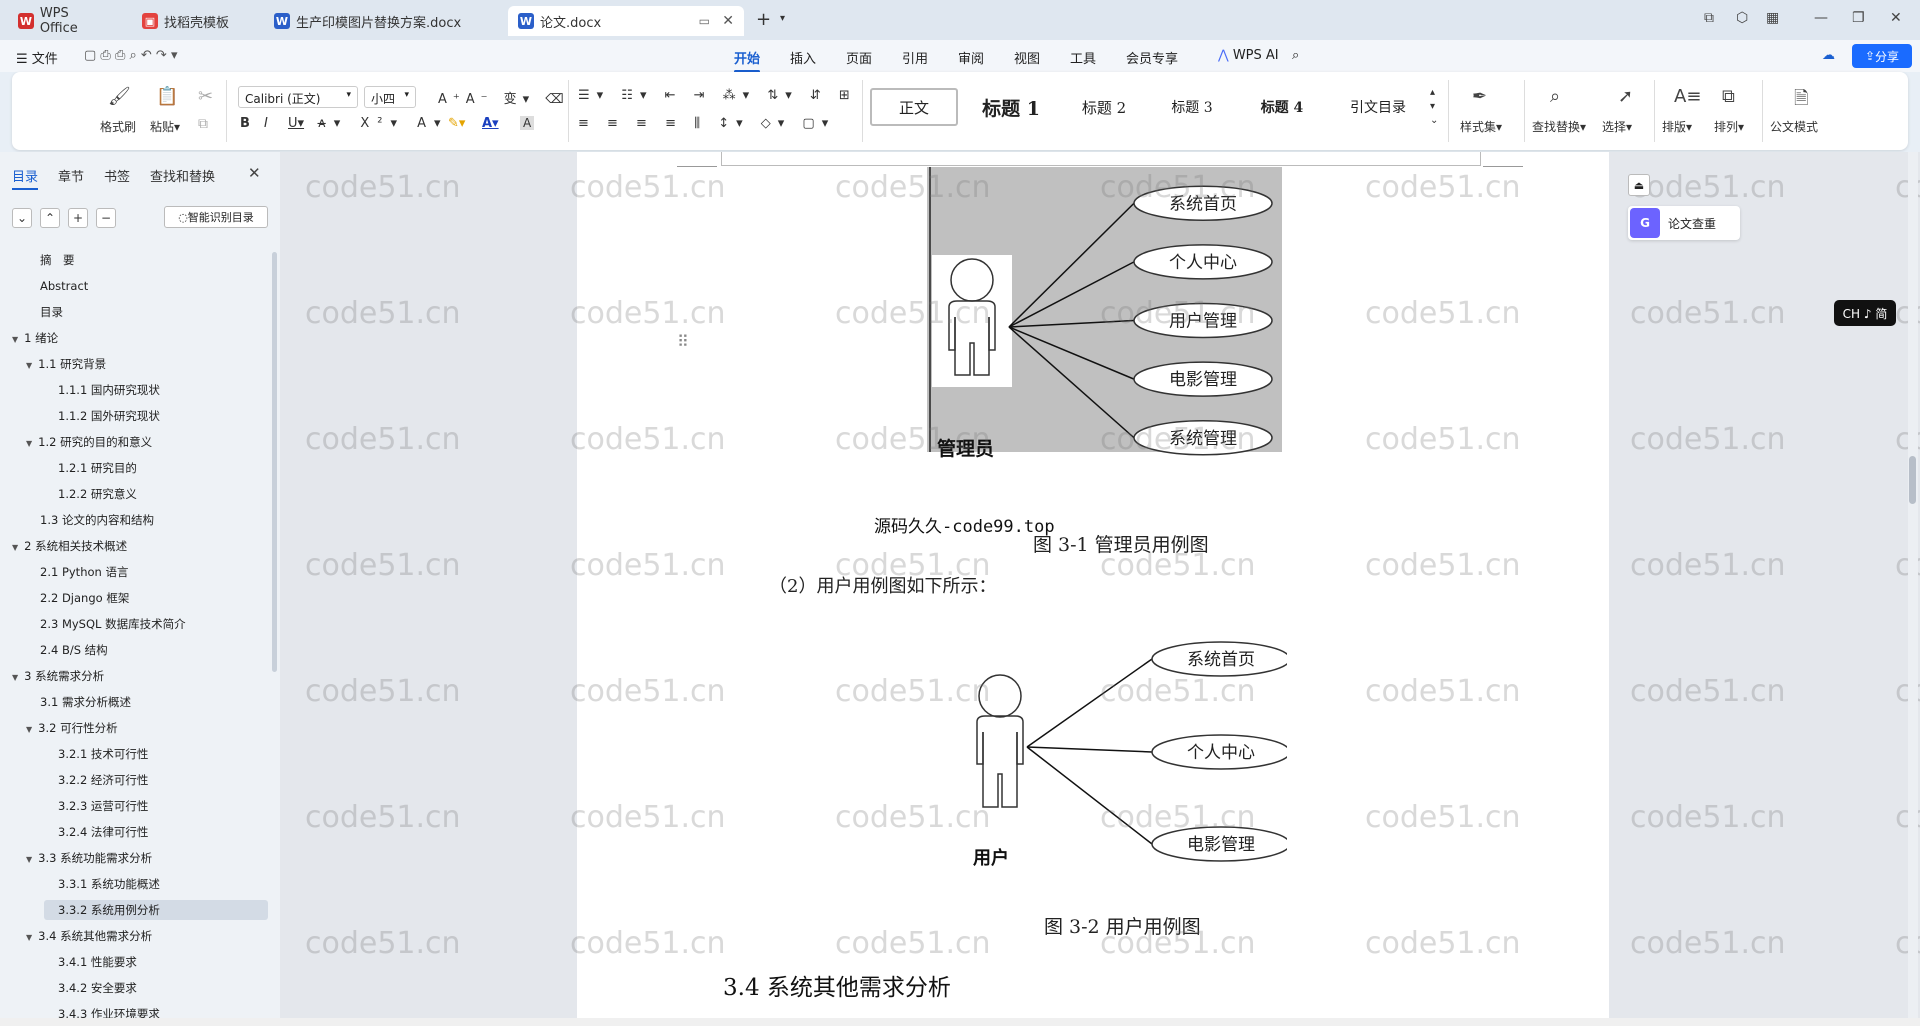  Describe the element at coordinates (1295, 55) in the screenshot. I see `search-icon: ⌕` at that location.